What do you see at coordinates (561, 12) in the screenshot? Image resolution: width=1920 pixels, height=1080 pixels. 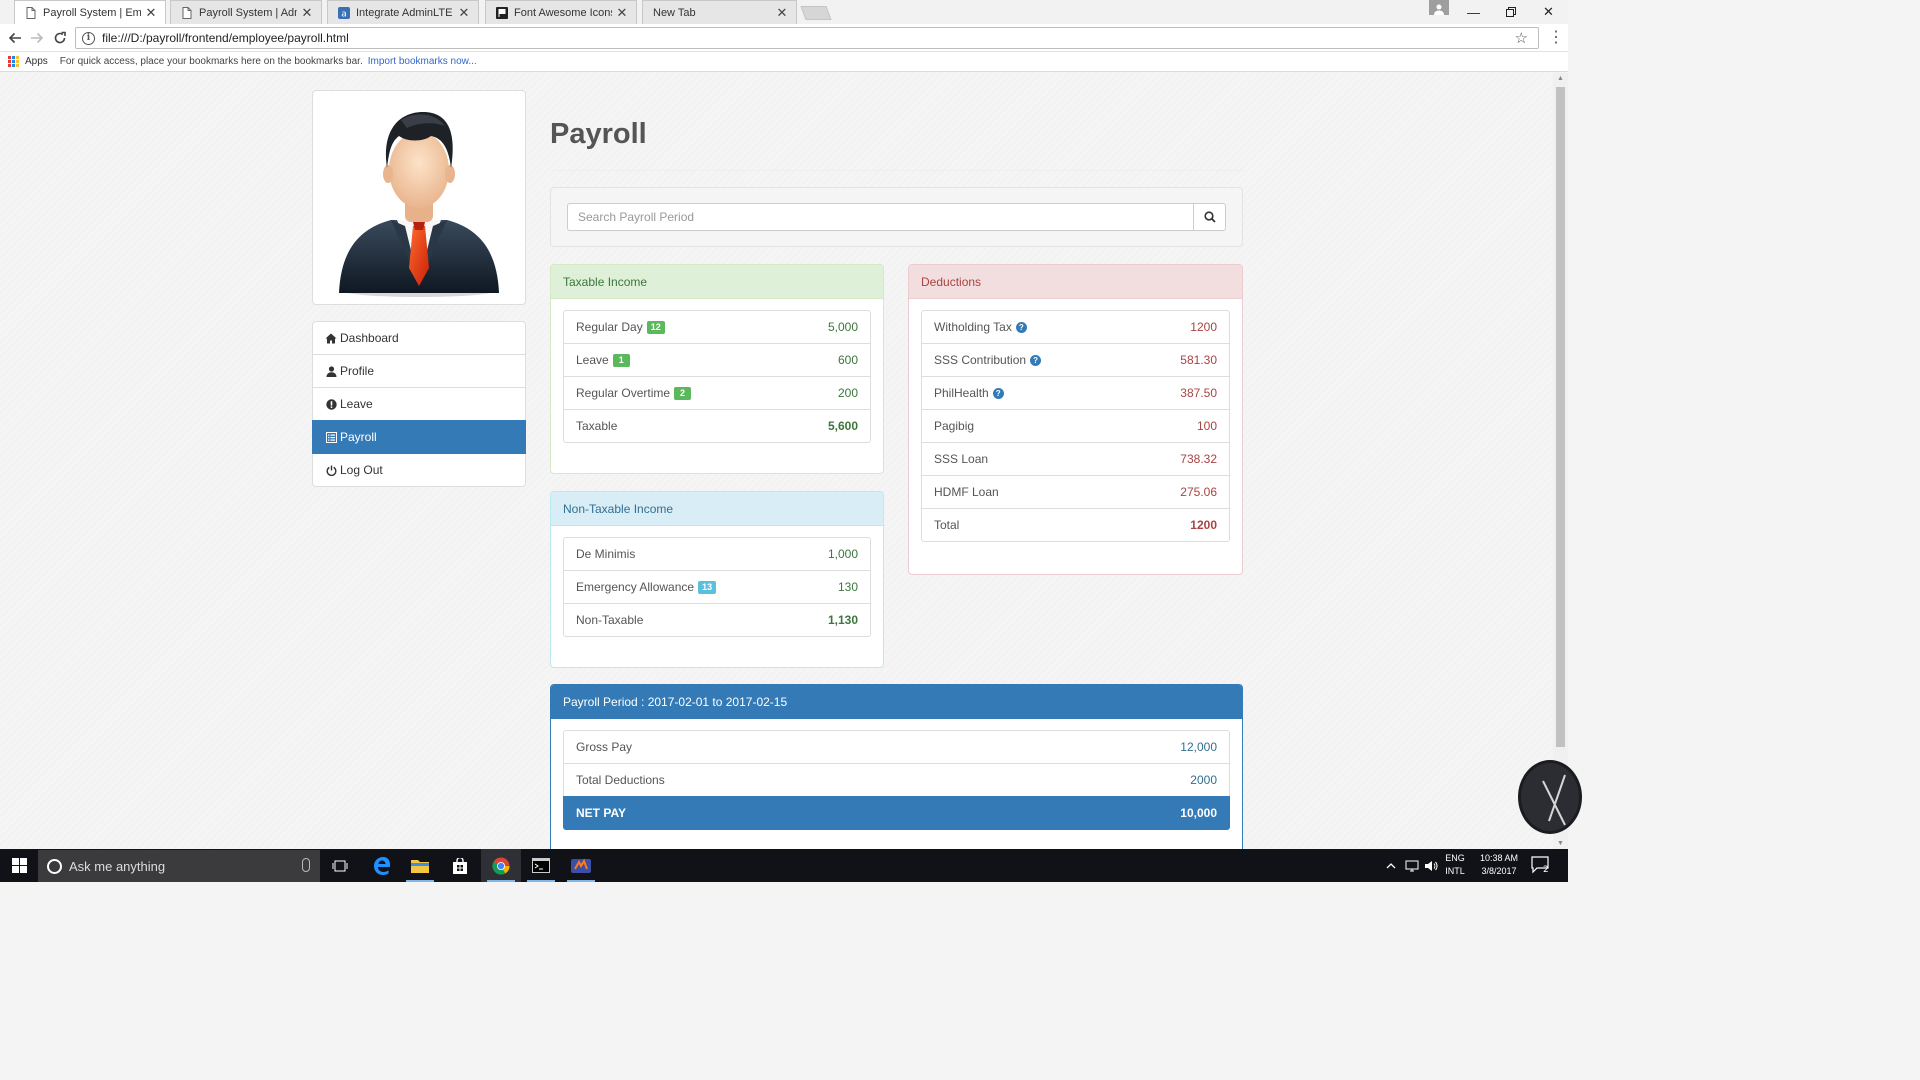 I see `tab-font-awesome: Font Awesome Icons ✕` at bounding box center [561, 12].